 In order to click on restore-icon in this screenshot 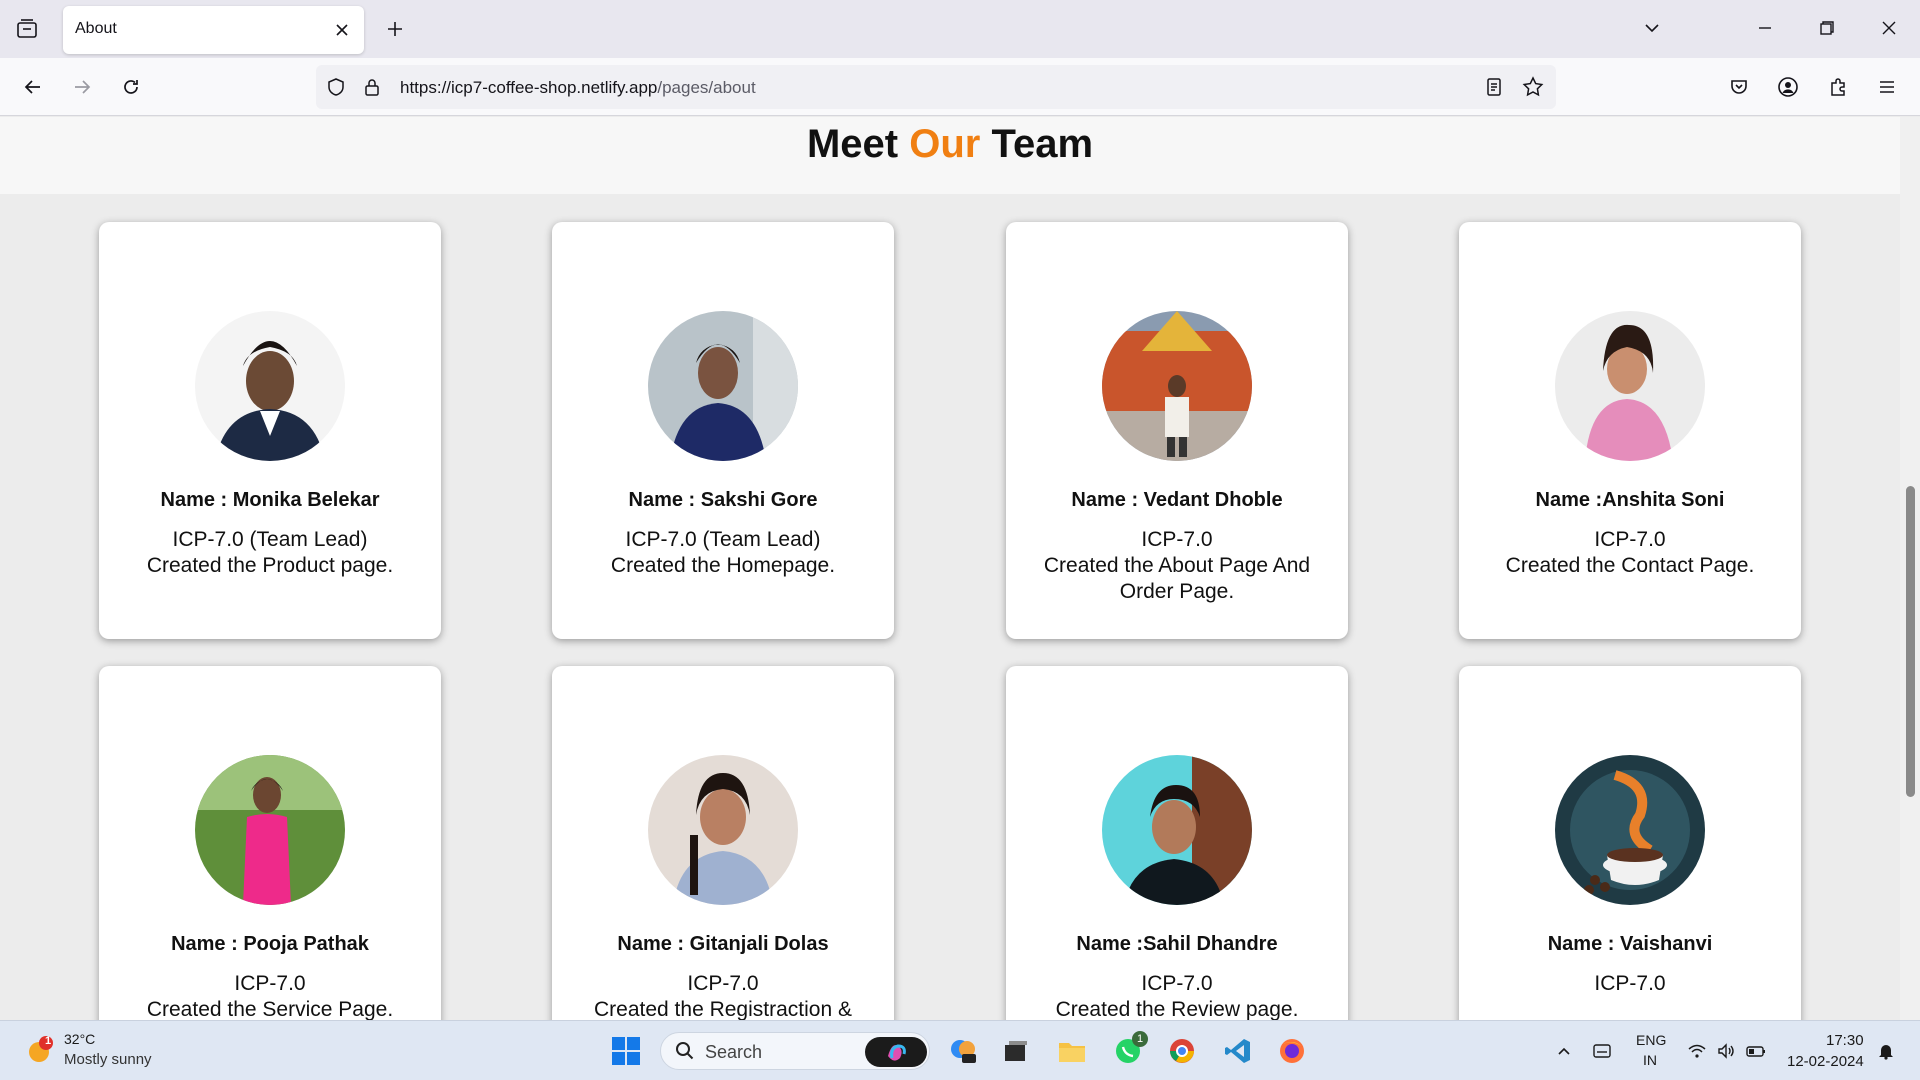, I will do `click(1827, 28)`.